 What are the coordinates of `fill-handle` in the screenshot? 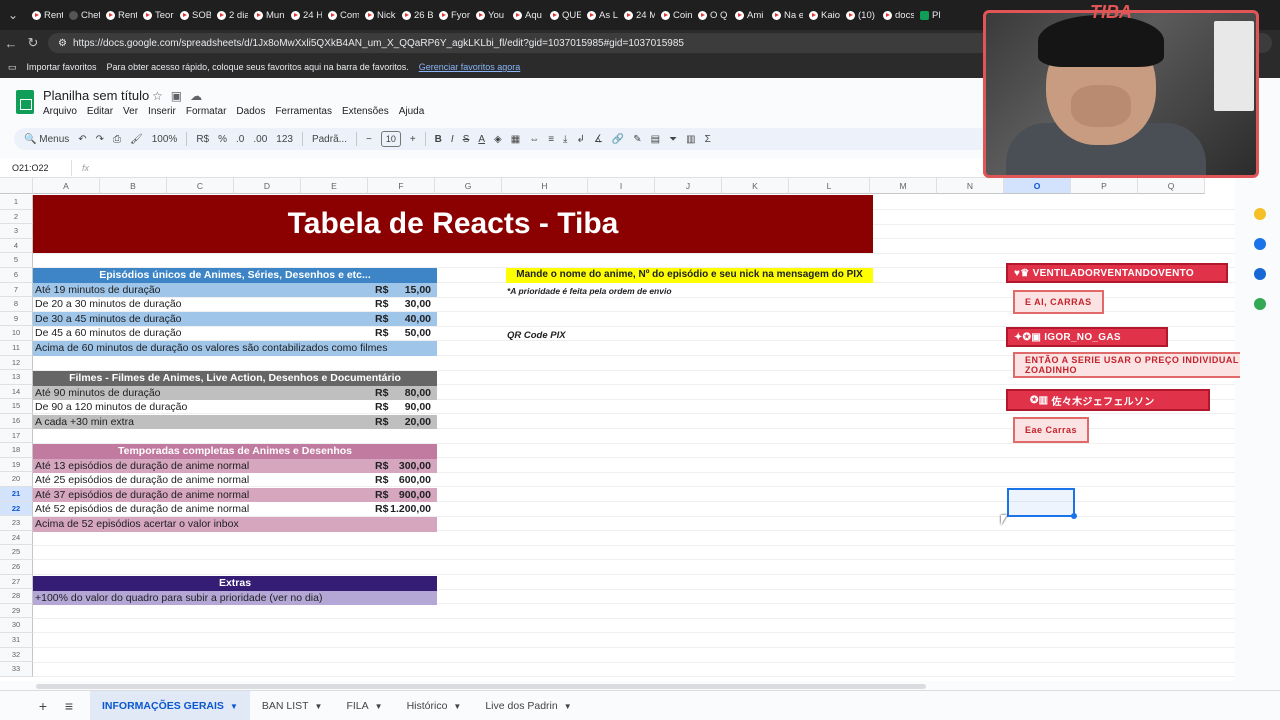 It's located at (1074, 516).